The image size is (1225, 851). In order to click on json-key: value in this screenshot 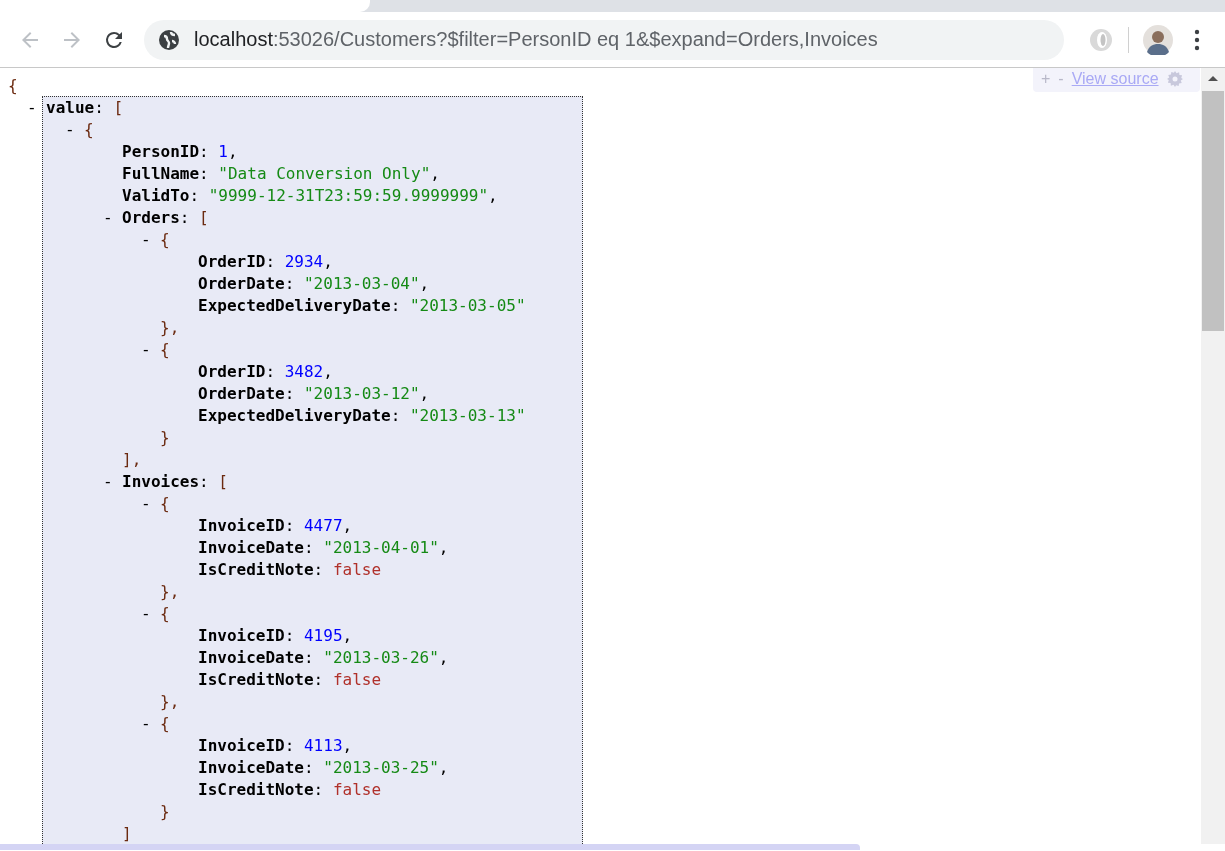, I will do `click(70, 107)`.